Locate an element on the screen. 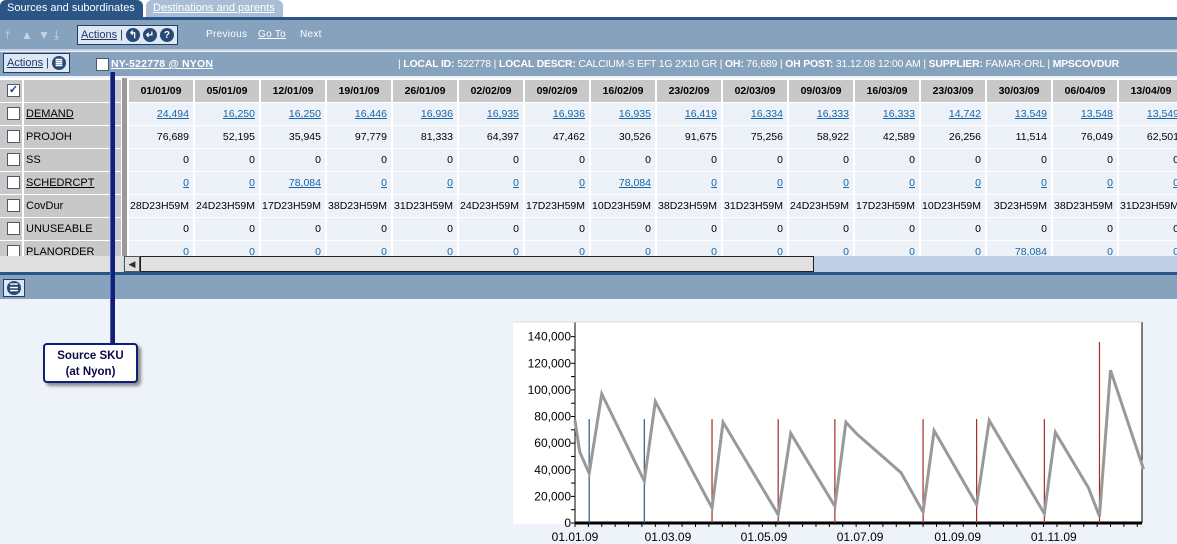  callout-pointer is located at coordinates (112, 208).